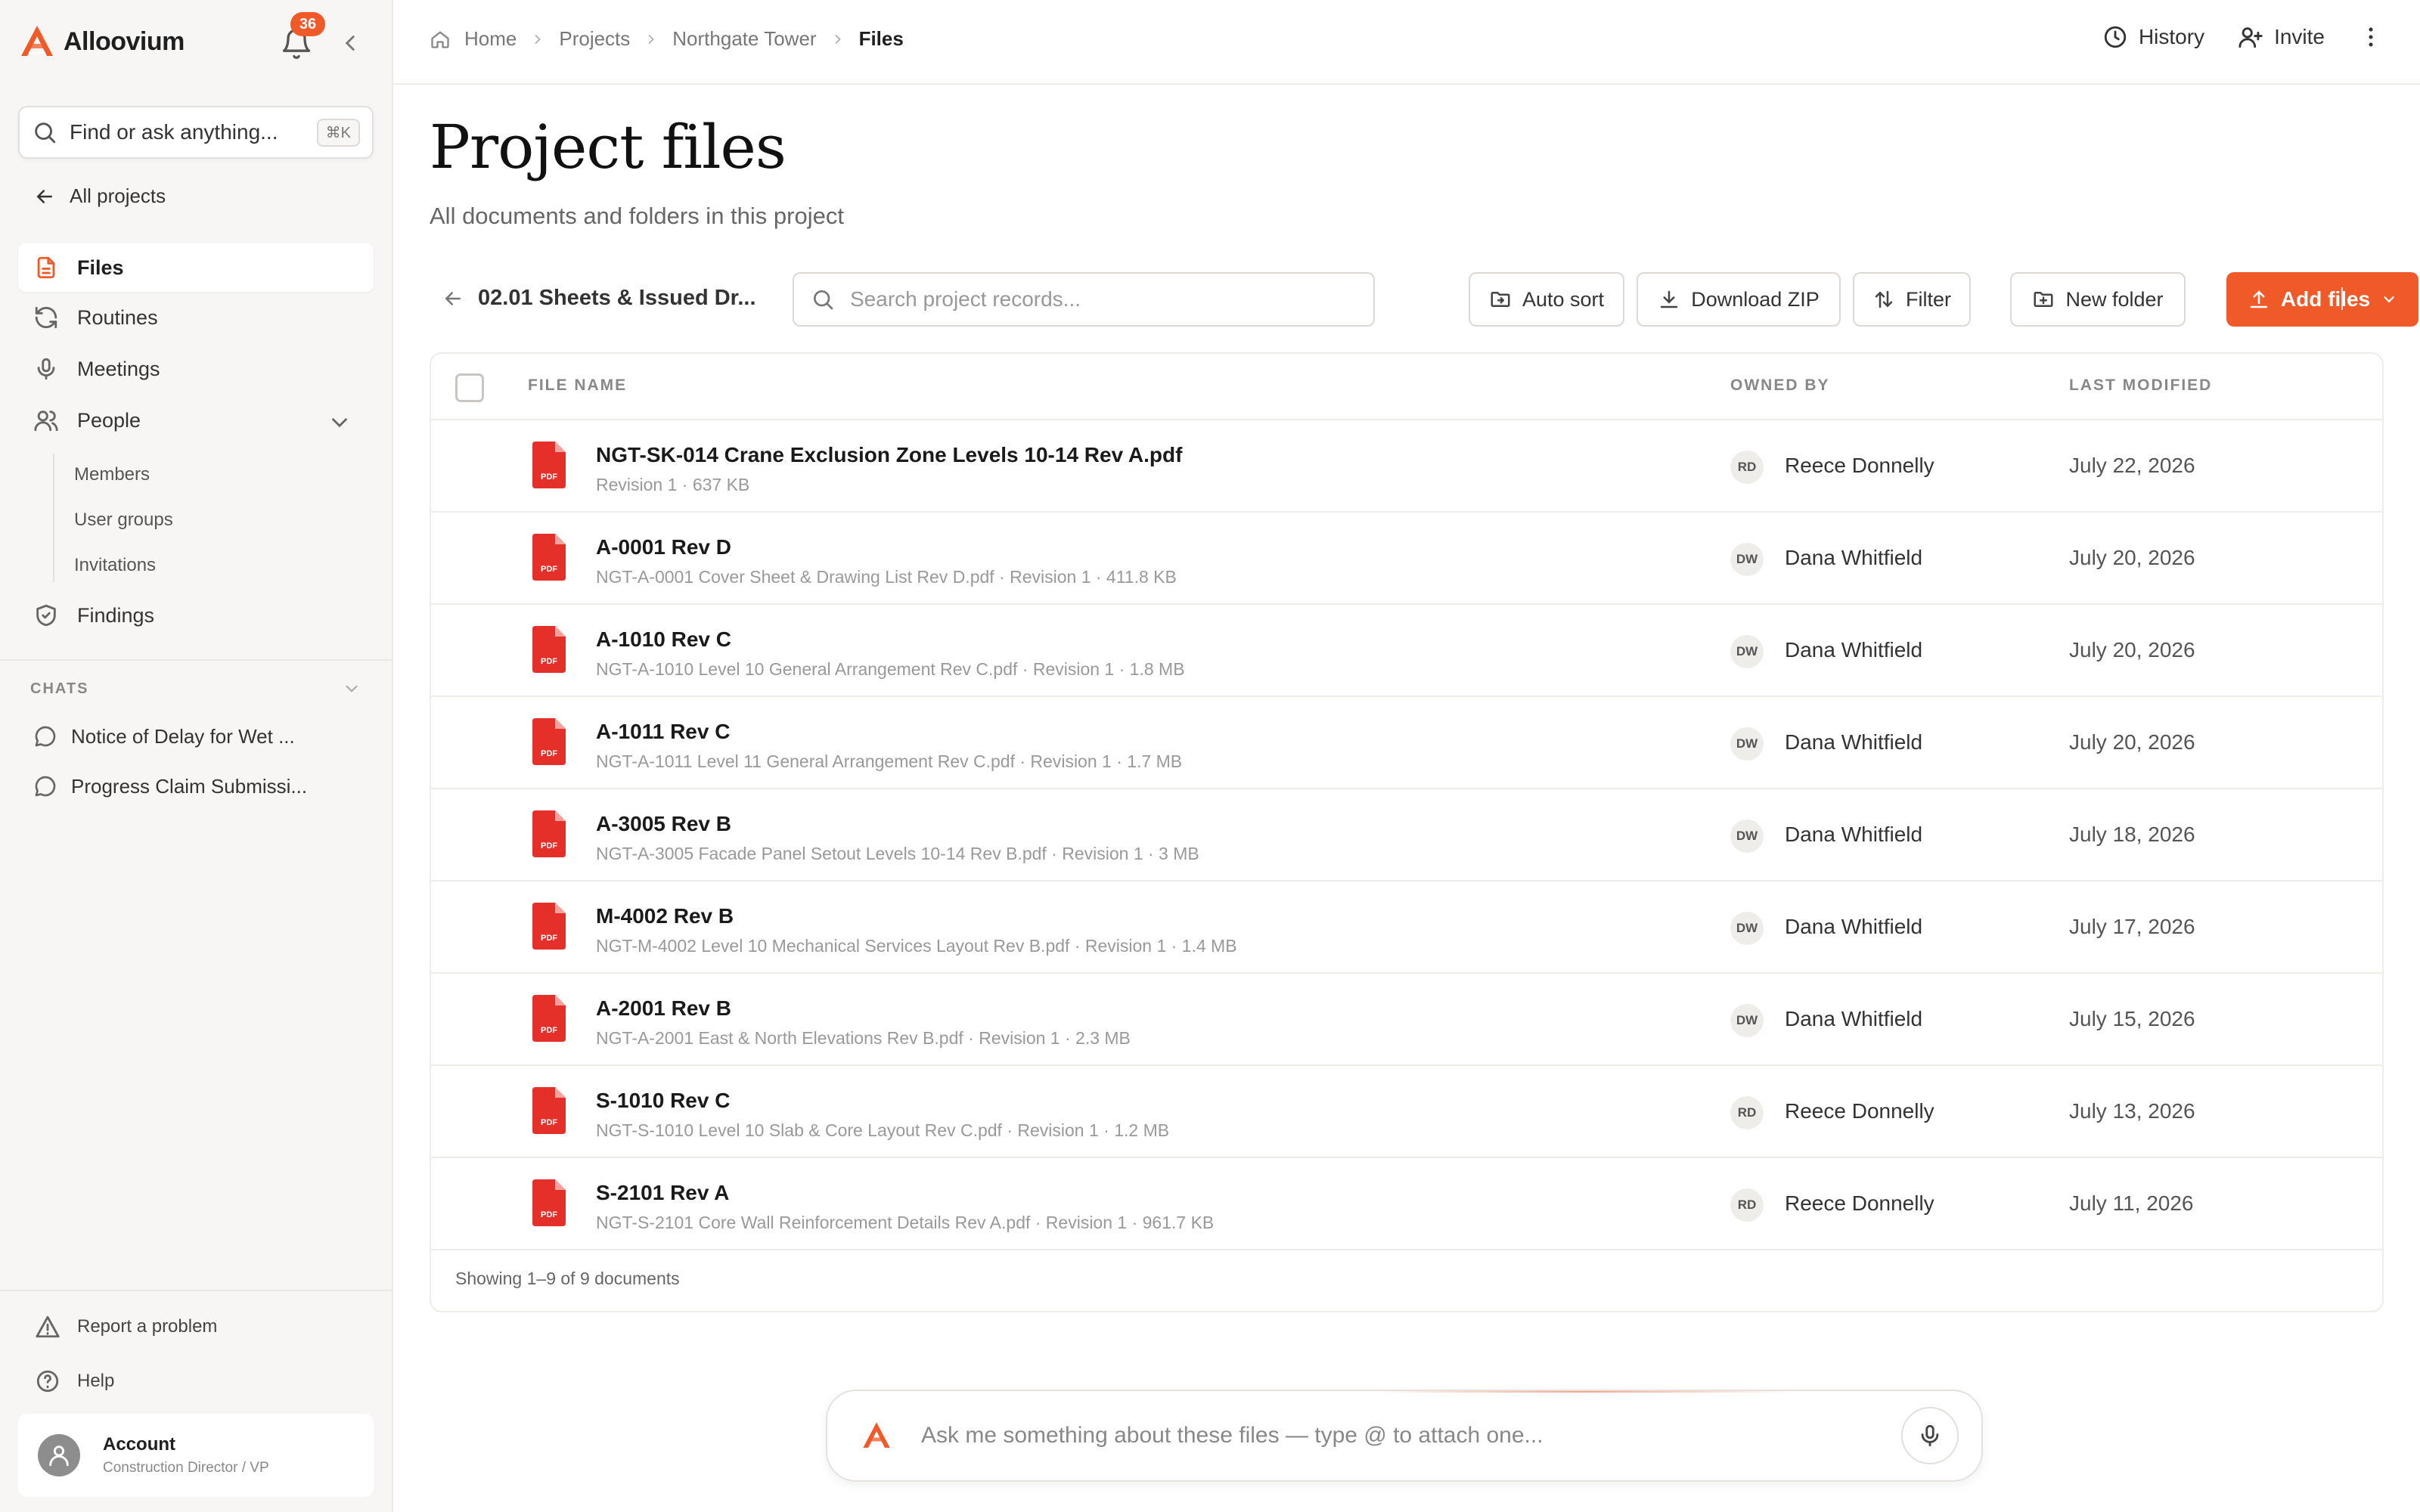 The height and width of the screenshot is (1512, 2420). I want to click on brand-logo: Alloovium, so click(101, 42).